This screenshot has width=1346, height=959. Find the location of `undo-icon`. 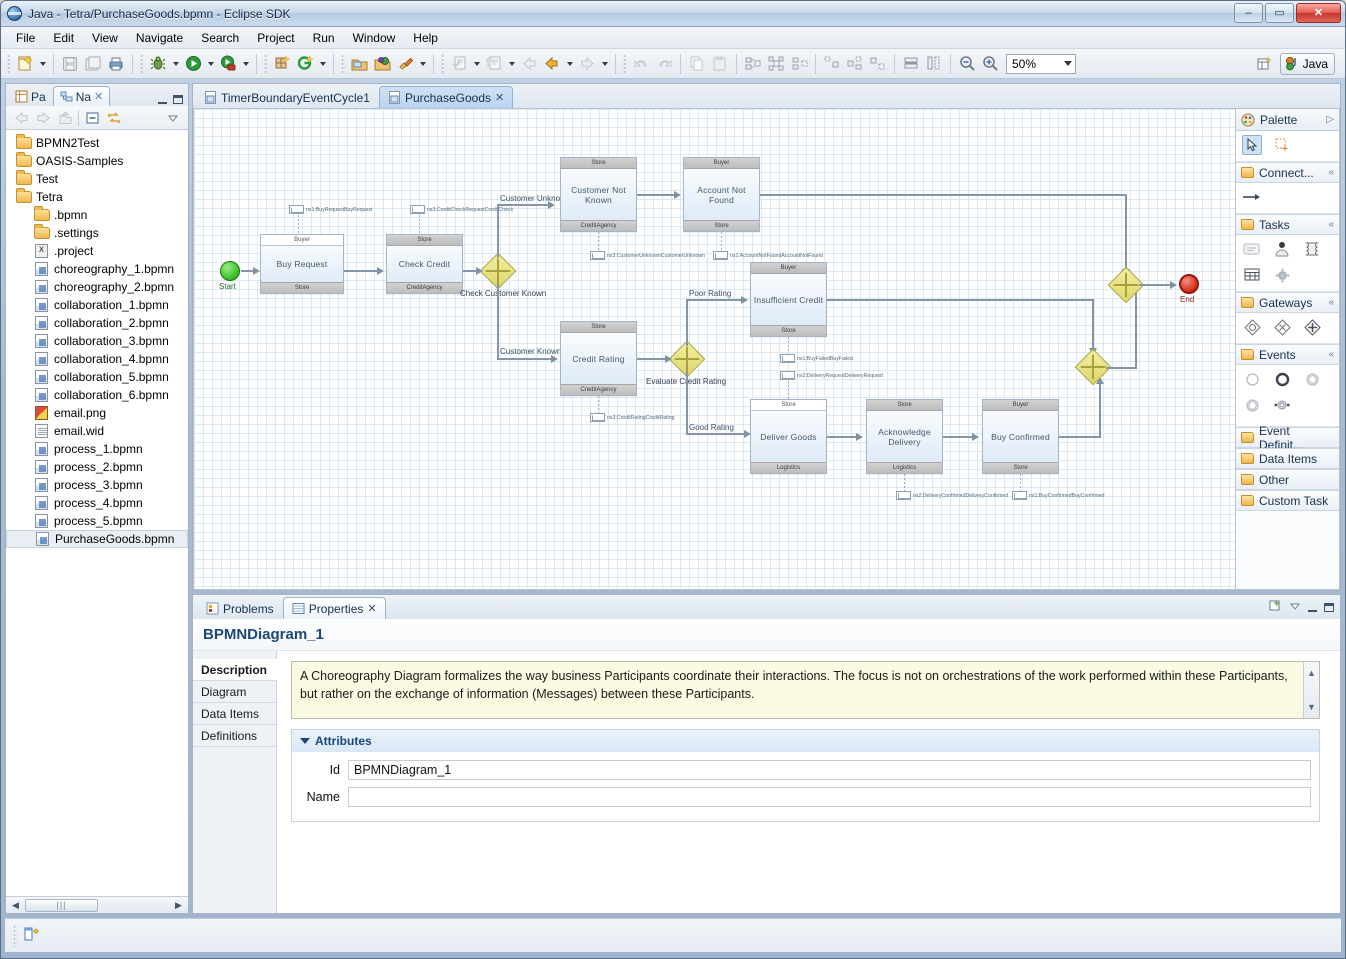

undo-icon is located at coordinates (641, 64).